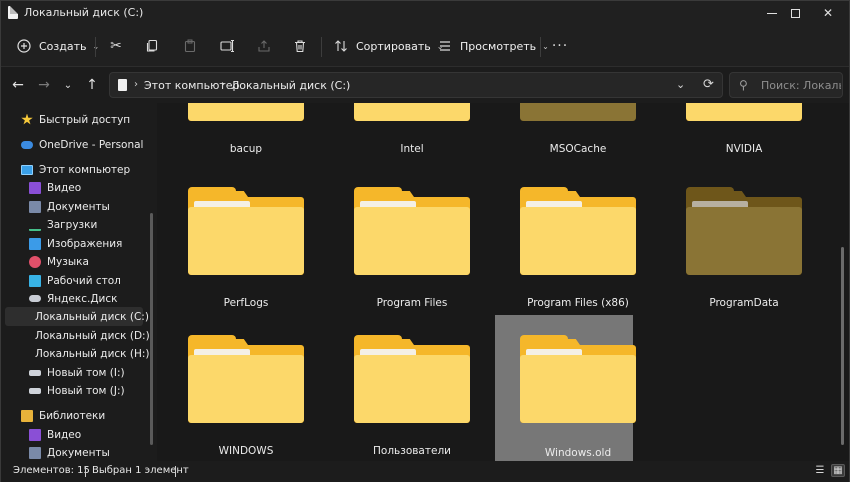  I want to click on toolbar-divider, so click(95, 47).